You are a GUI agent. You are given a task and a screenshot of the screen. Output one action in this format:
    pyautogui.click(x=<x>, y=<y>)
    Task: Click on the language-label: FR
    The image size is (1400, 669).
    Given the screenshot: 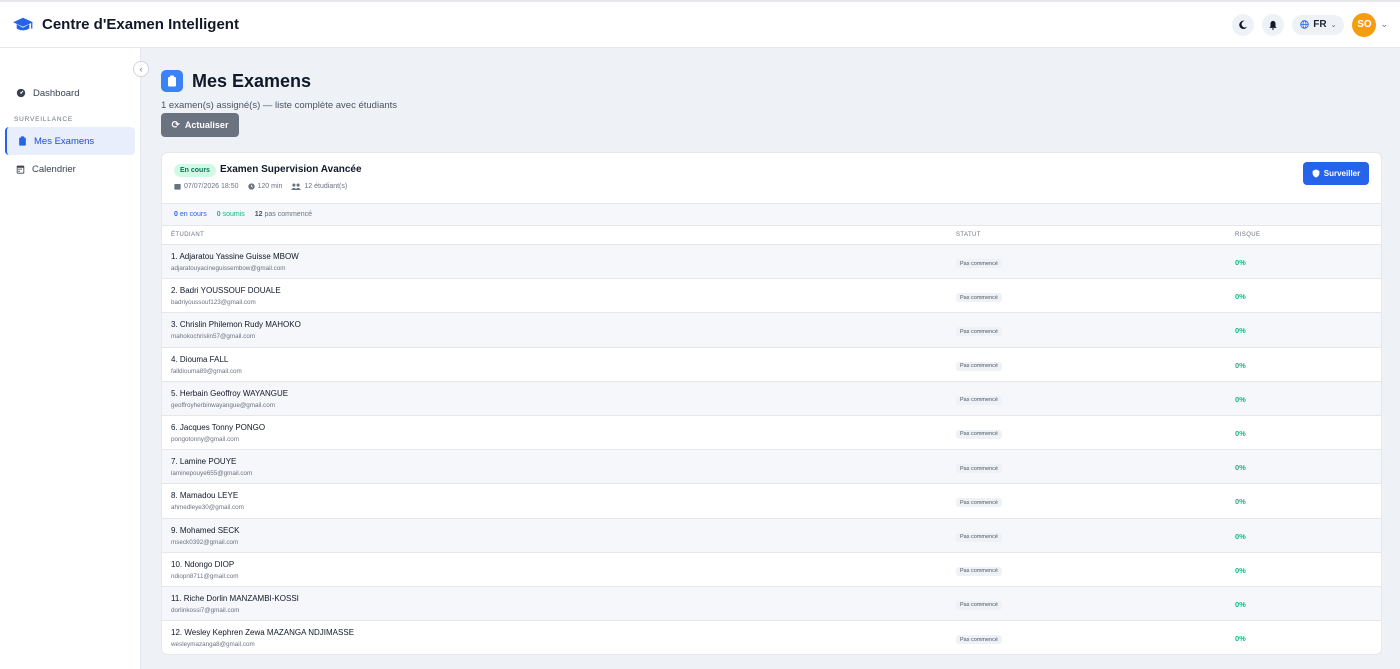 What is the action you would take?
    pyautogui.click(x=1320, y=24)
    